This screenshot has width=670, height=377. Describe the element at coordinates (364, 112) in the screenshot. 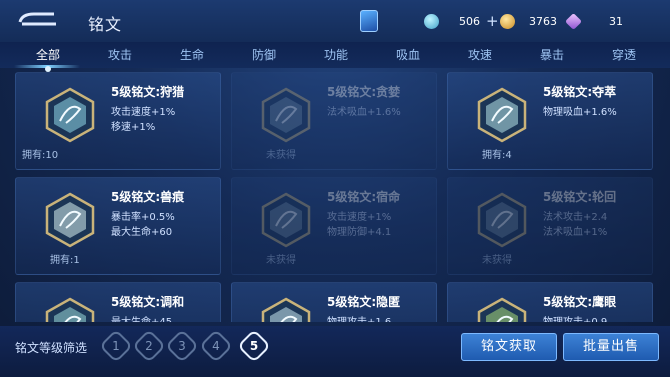

I see `rune-attr: 法术吸血+1.6%` at that location.